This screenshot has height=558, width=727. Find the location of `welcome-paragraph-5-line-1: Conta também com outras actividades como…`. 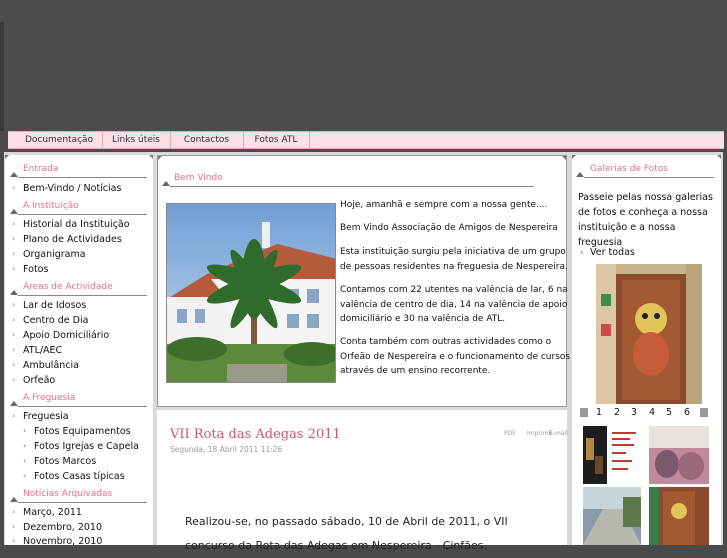

welcome-paragraph-5-line-1: Conta também com outras actividades como… is located at coordinates (446, 342).